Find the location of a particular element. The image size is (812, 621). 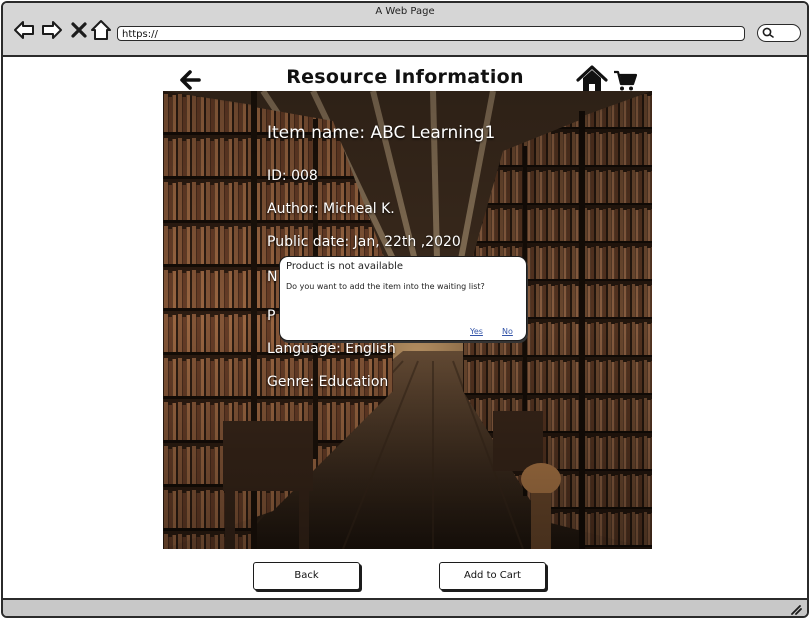

item-name: Item name: ABC Learning1 is located at coordinates (381, 133).